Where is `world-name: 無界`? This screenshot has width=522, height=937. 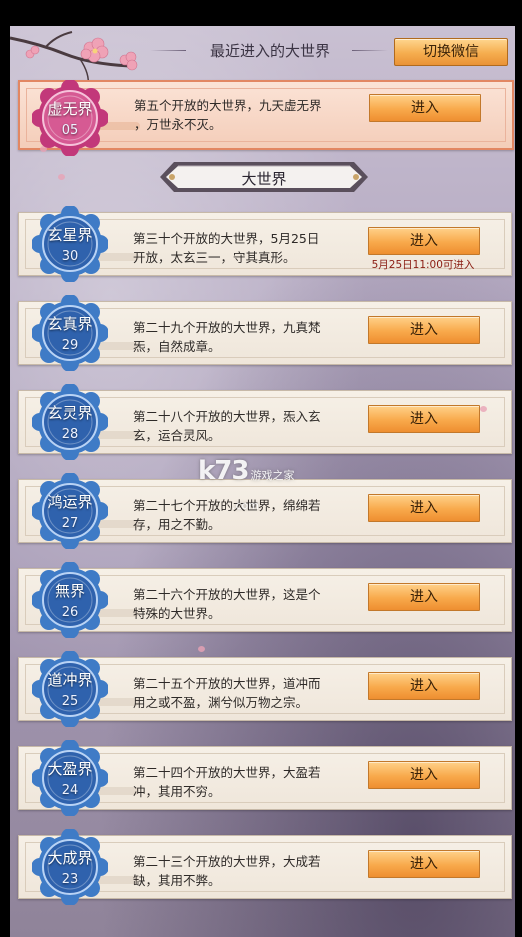
world-name: 無界 is located at coordinates (69, 591).